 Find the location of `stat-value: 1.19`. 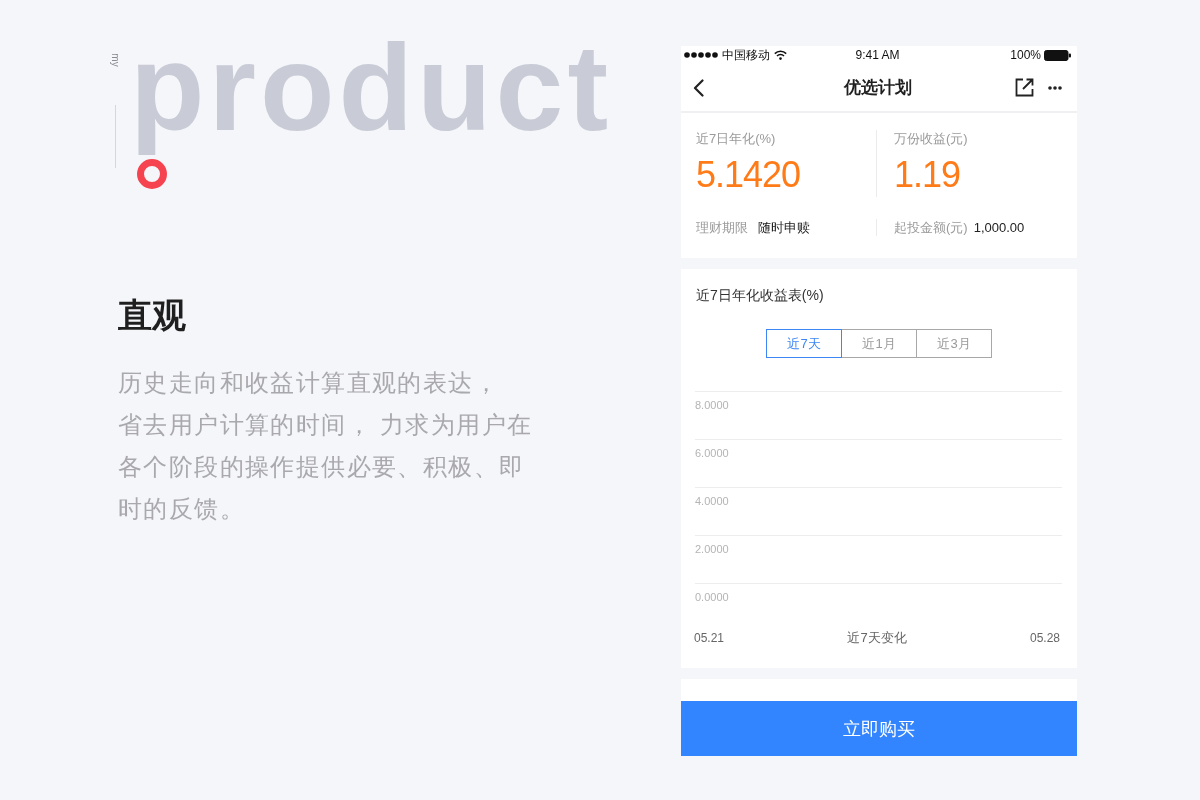

stat-value: 1.19 is located at coordinates (927, 175).